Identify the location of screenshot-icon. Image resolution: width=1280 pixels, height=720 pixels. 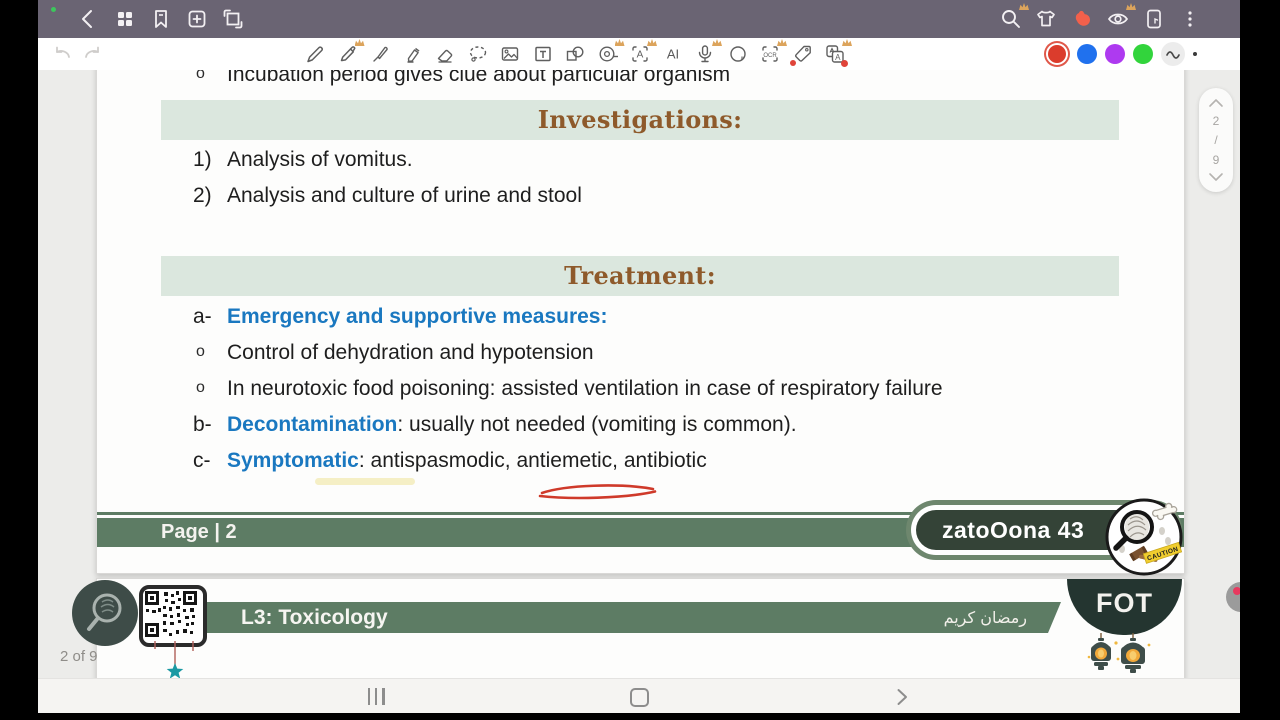
(233, 19).